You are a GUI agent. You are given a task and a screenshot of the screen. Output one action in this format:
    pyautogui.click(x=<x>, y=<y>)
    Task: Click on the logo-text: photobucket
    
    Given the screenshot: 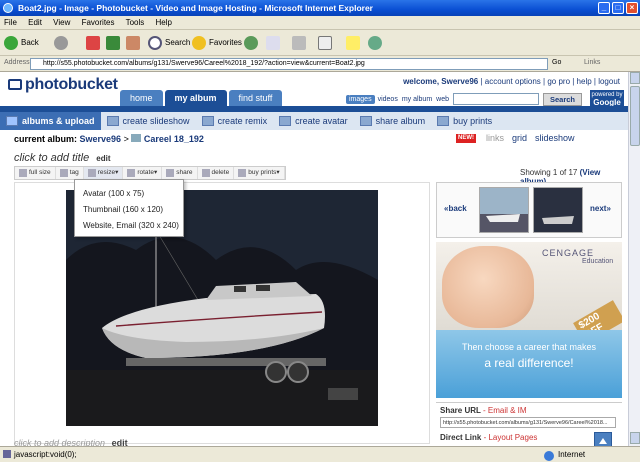 What is the action you would take?
    pyautogui.click(x=71, y=84)
    